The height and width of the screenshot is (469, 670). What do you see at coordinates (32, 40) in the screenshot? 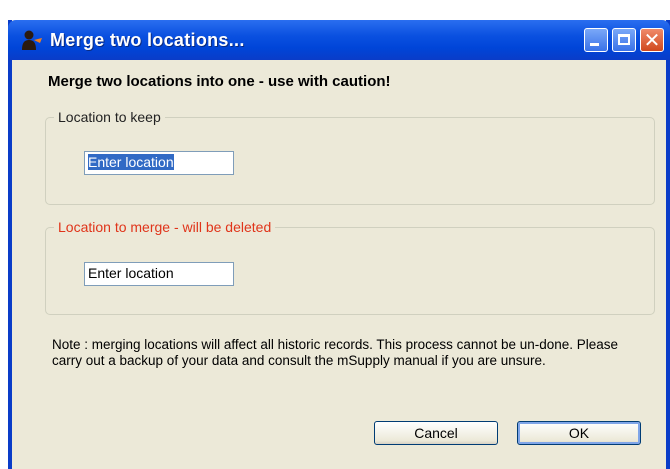
I see `app-person-icon` at bounding box center [32, 40].